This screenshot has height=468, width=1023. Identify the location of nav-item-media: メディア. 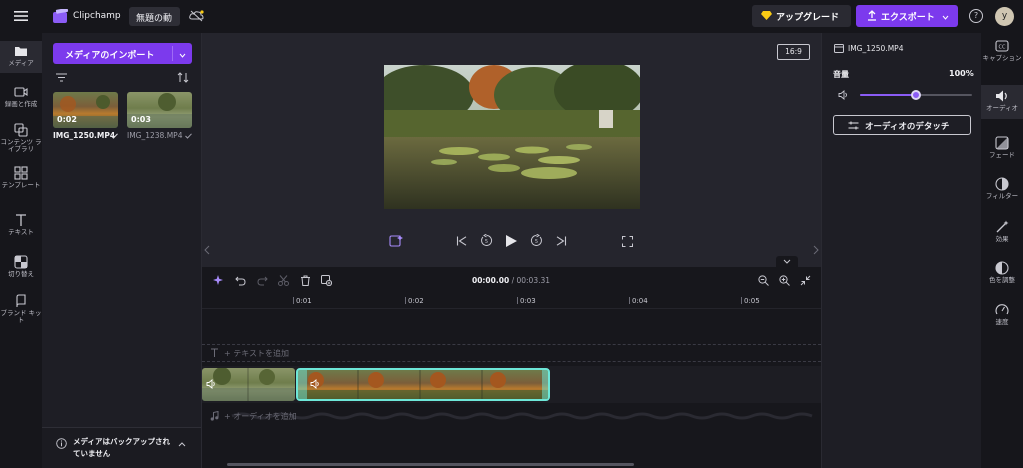
(21, 57).